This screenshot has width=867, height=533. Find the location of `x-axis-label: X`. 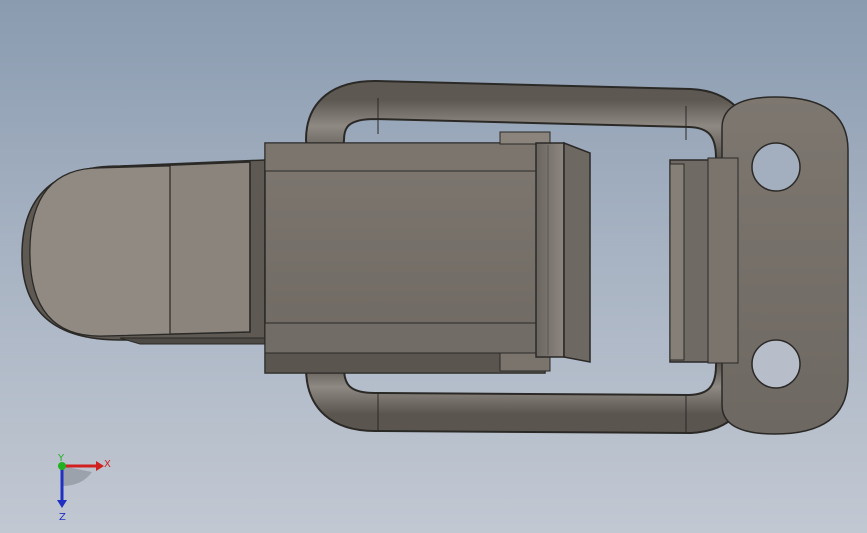

x-axis-label: X is located at coordinates (107, 464).